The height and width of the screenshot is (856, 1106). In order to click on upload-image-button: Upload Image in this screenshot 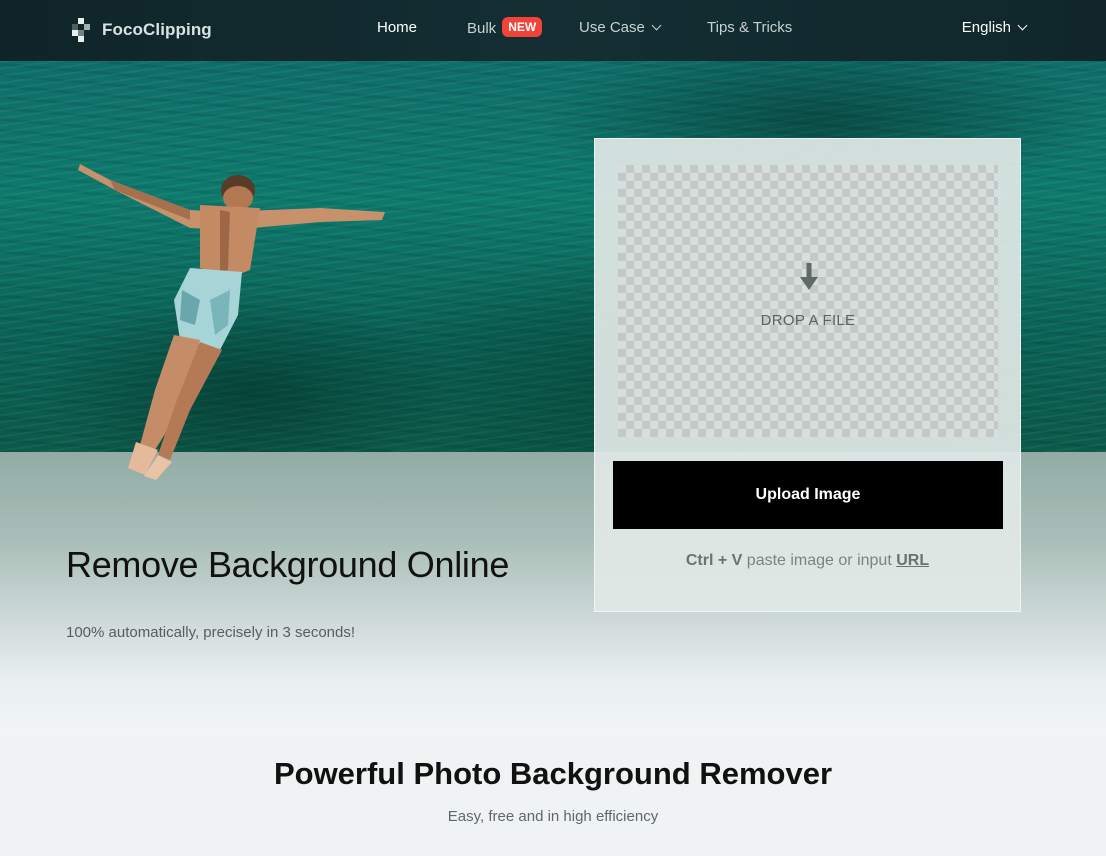, I will do `click(808, 495)`.